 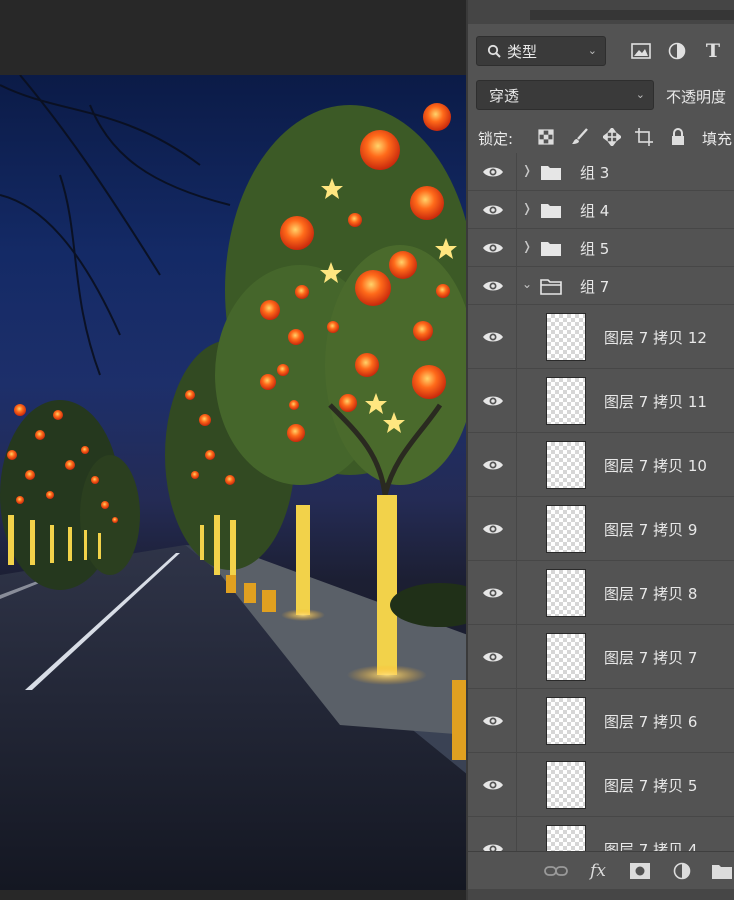 I want to click on type-filter-icon: T, so click(x=713, y=51).